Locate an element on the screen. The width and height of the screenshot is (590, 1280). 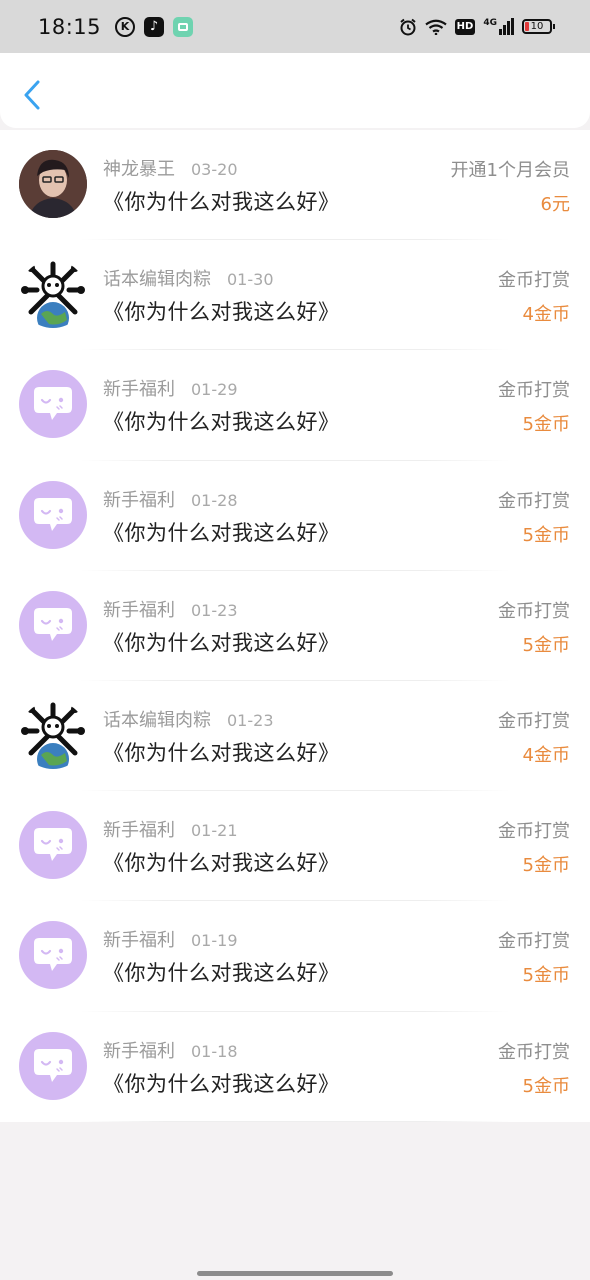
home-indicator is located at coordinates (295, 1273).